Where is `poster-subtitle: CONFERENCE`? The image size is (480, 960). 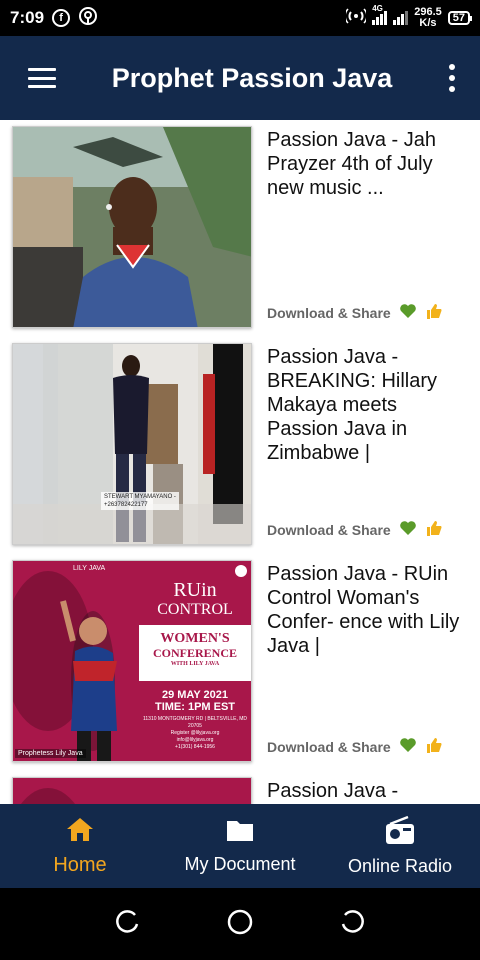 poster-subtitle: CONFERENCE is located at coordinates (194, 653).